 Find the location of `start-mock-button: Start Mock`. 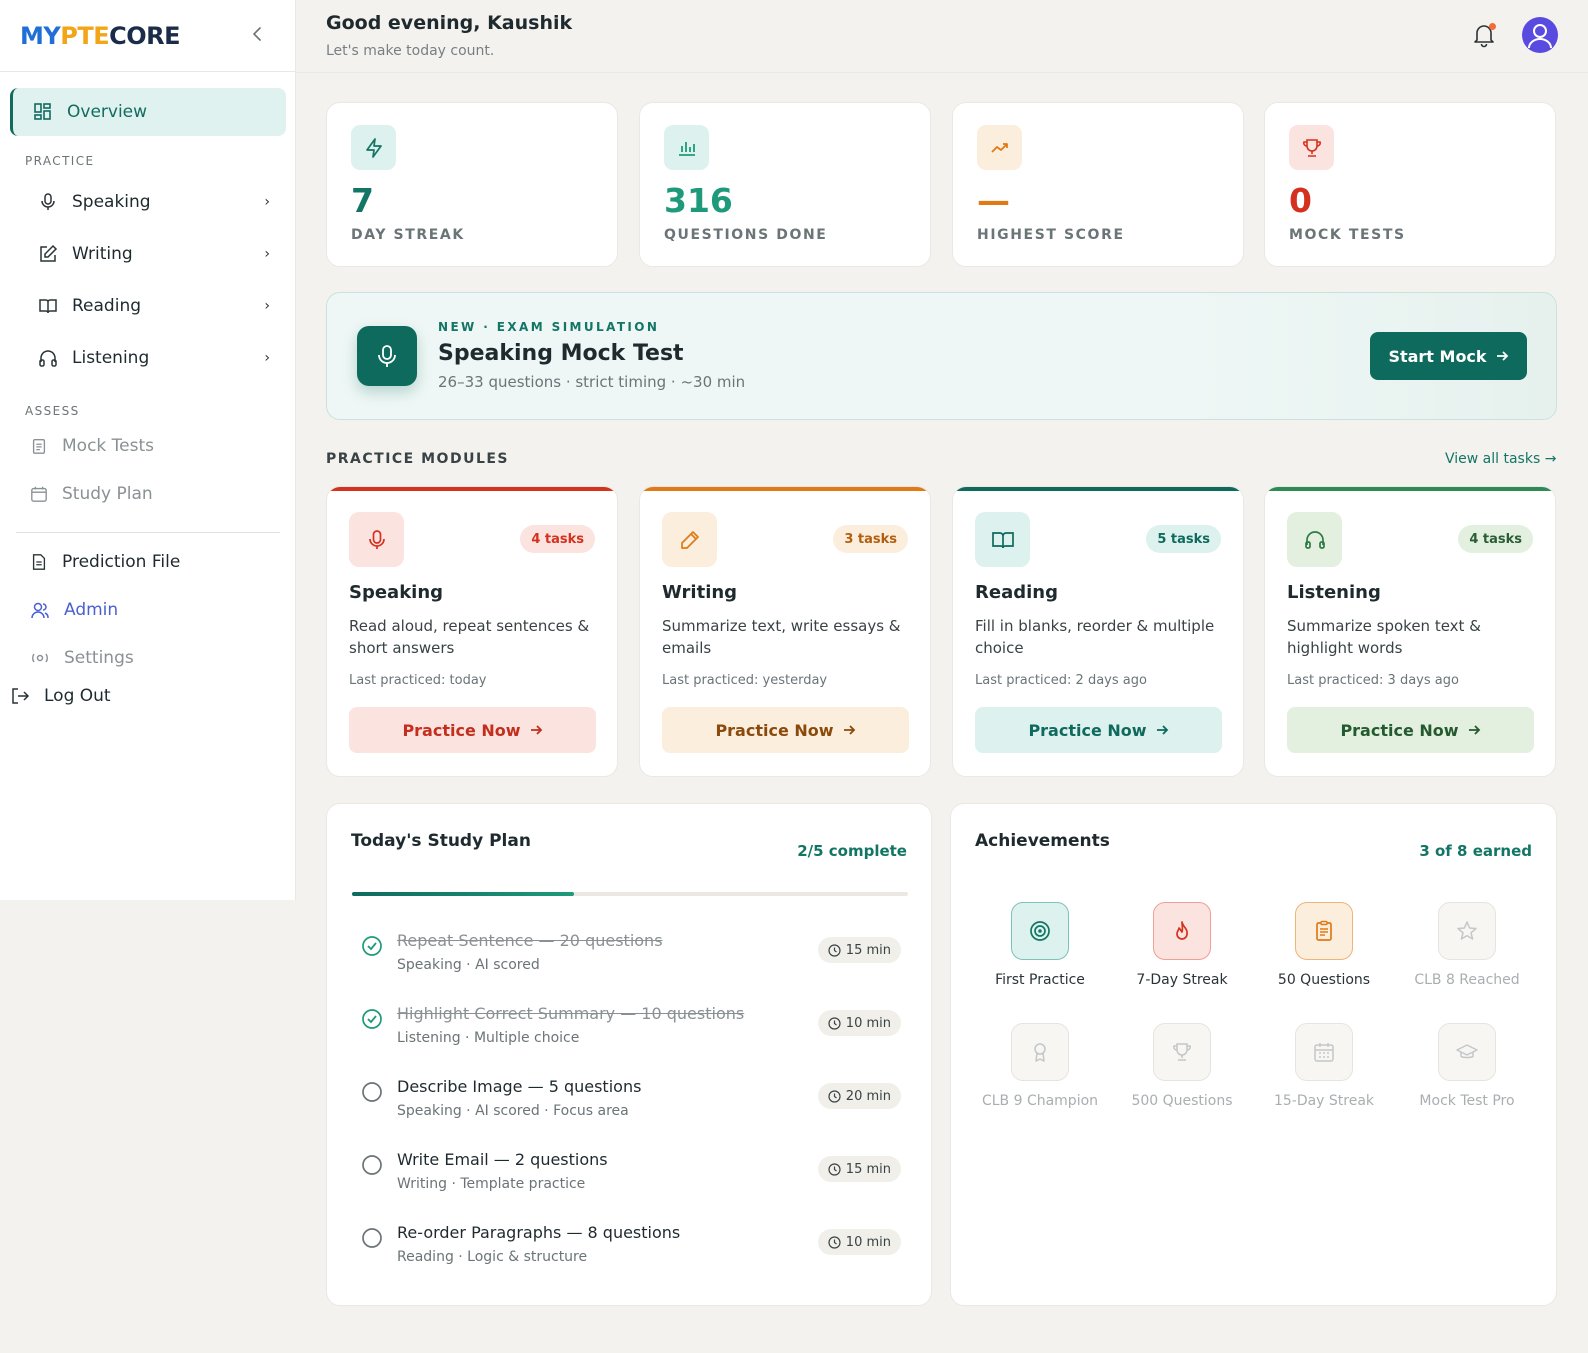

start-mock-button: Start Mock is located at coordinates (1448, 356).